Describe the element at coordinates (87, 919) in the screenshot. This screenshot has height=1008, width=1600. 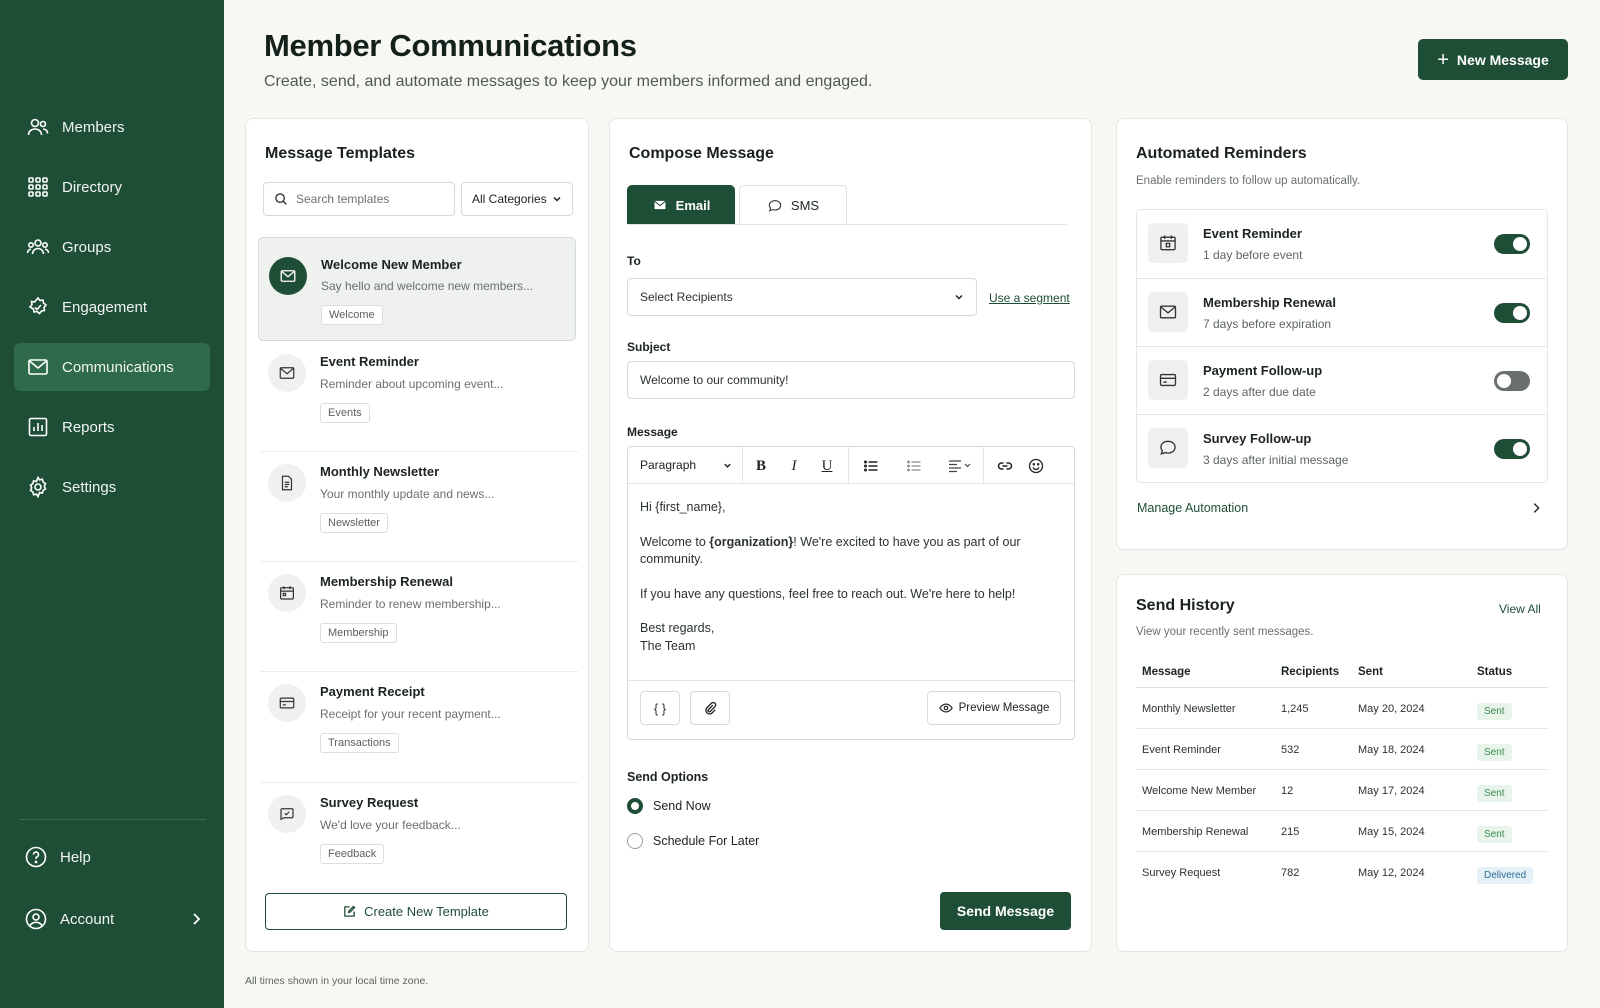
I see `account-label: Account` at that location.